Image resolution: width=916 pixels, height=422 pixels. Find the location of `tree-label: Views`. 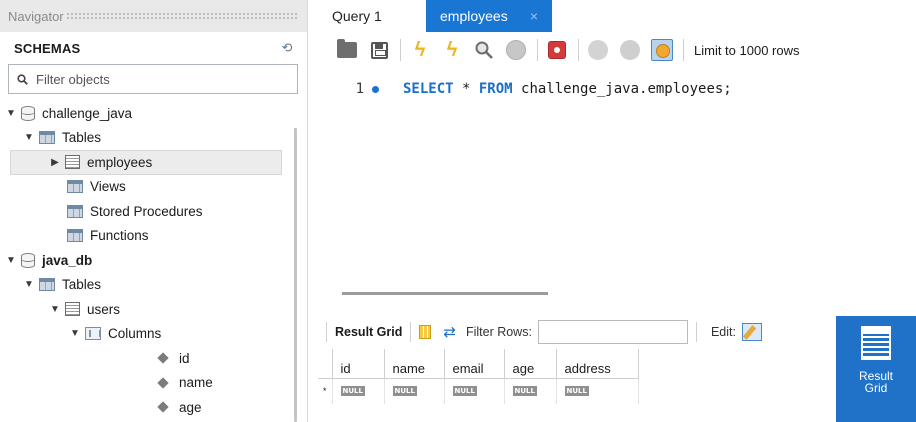

tree-label: Views is located at coordinates (108, 187).